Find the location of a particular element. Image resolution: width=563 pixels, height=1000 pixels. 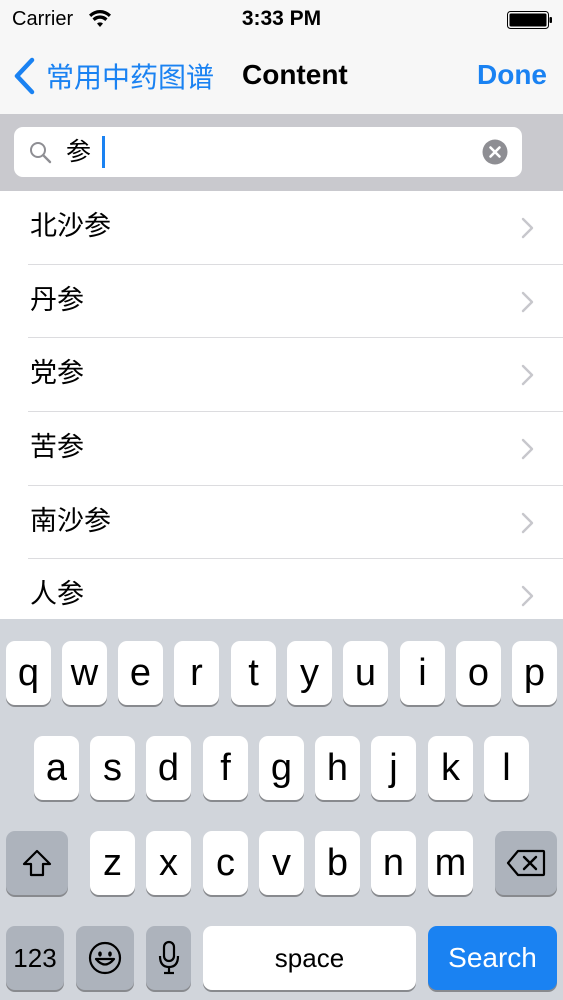

key-q: q is located at coordinates (28, 673).